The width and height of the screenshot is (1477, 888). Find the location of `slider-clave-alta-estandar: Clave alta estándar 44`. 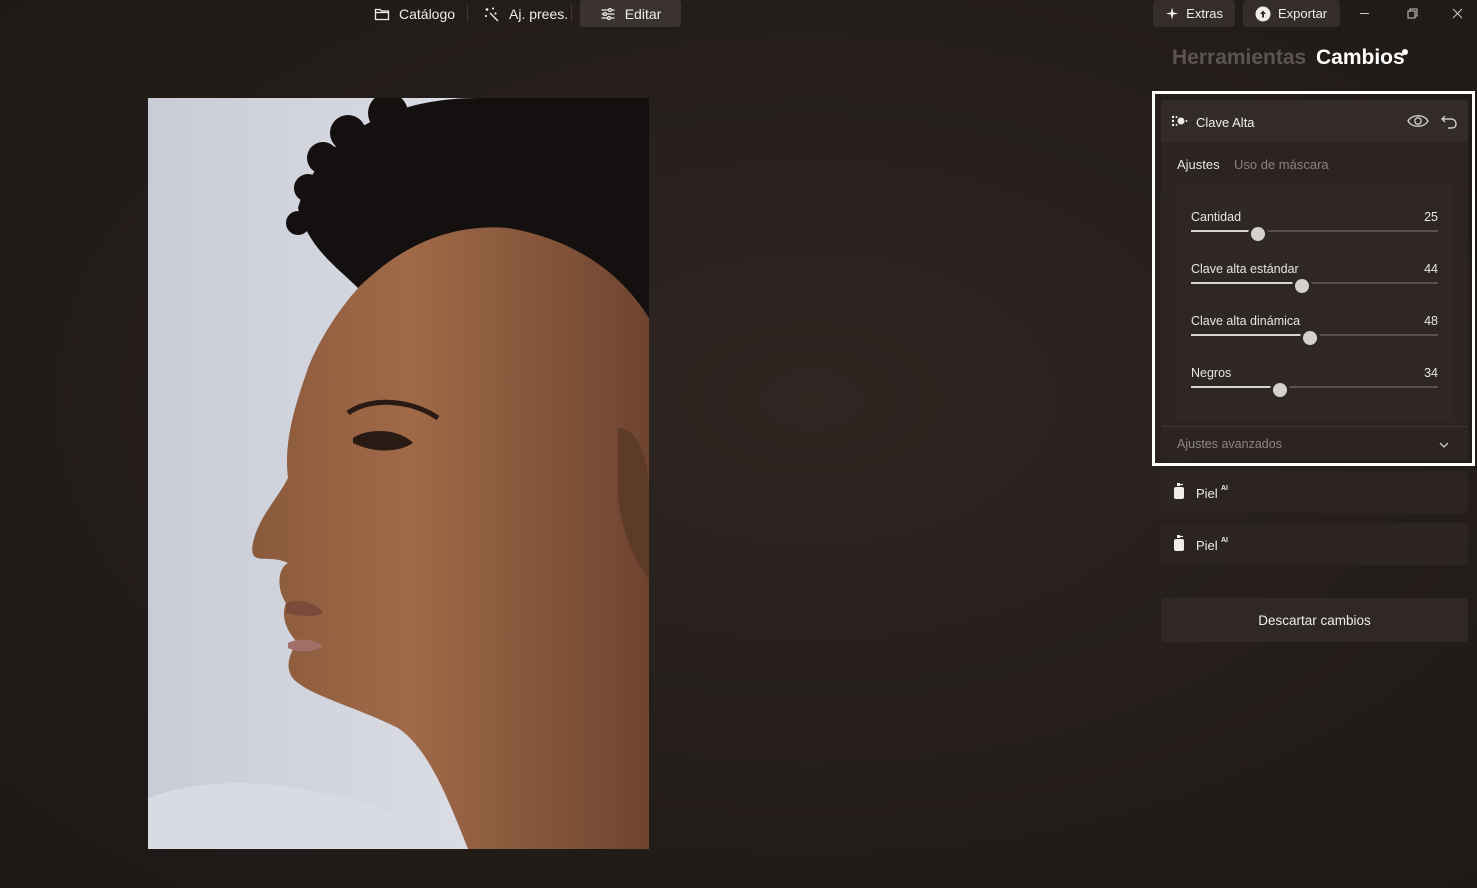

slider-clave-alta-estandar: Clave alta estándar 44 is located at coordinates (1314, 282).